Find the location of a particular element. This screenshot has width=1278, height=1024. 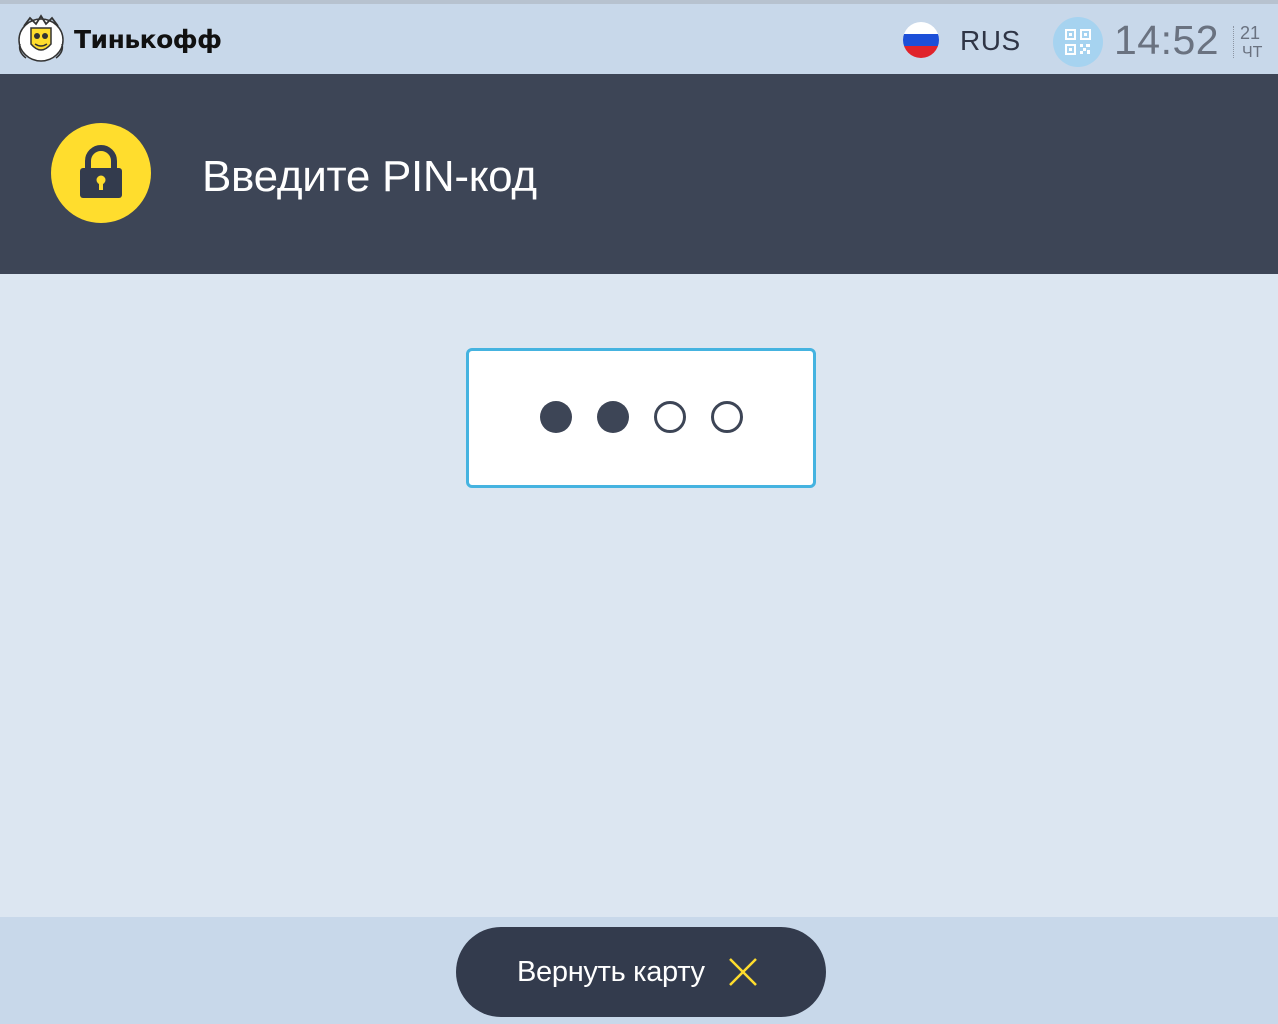

close-icon is located at coordinates (742, 972).